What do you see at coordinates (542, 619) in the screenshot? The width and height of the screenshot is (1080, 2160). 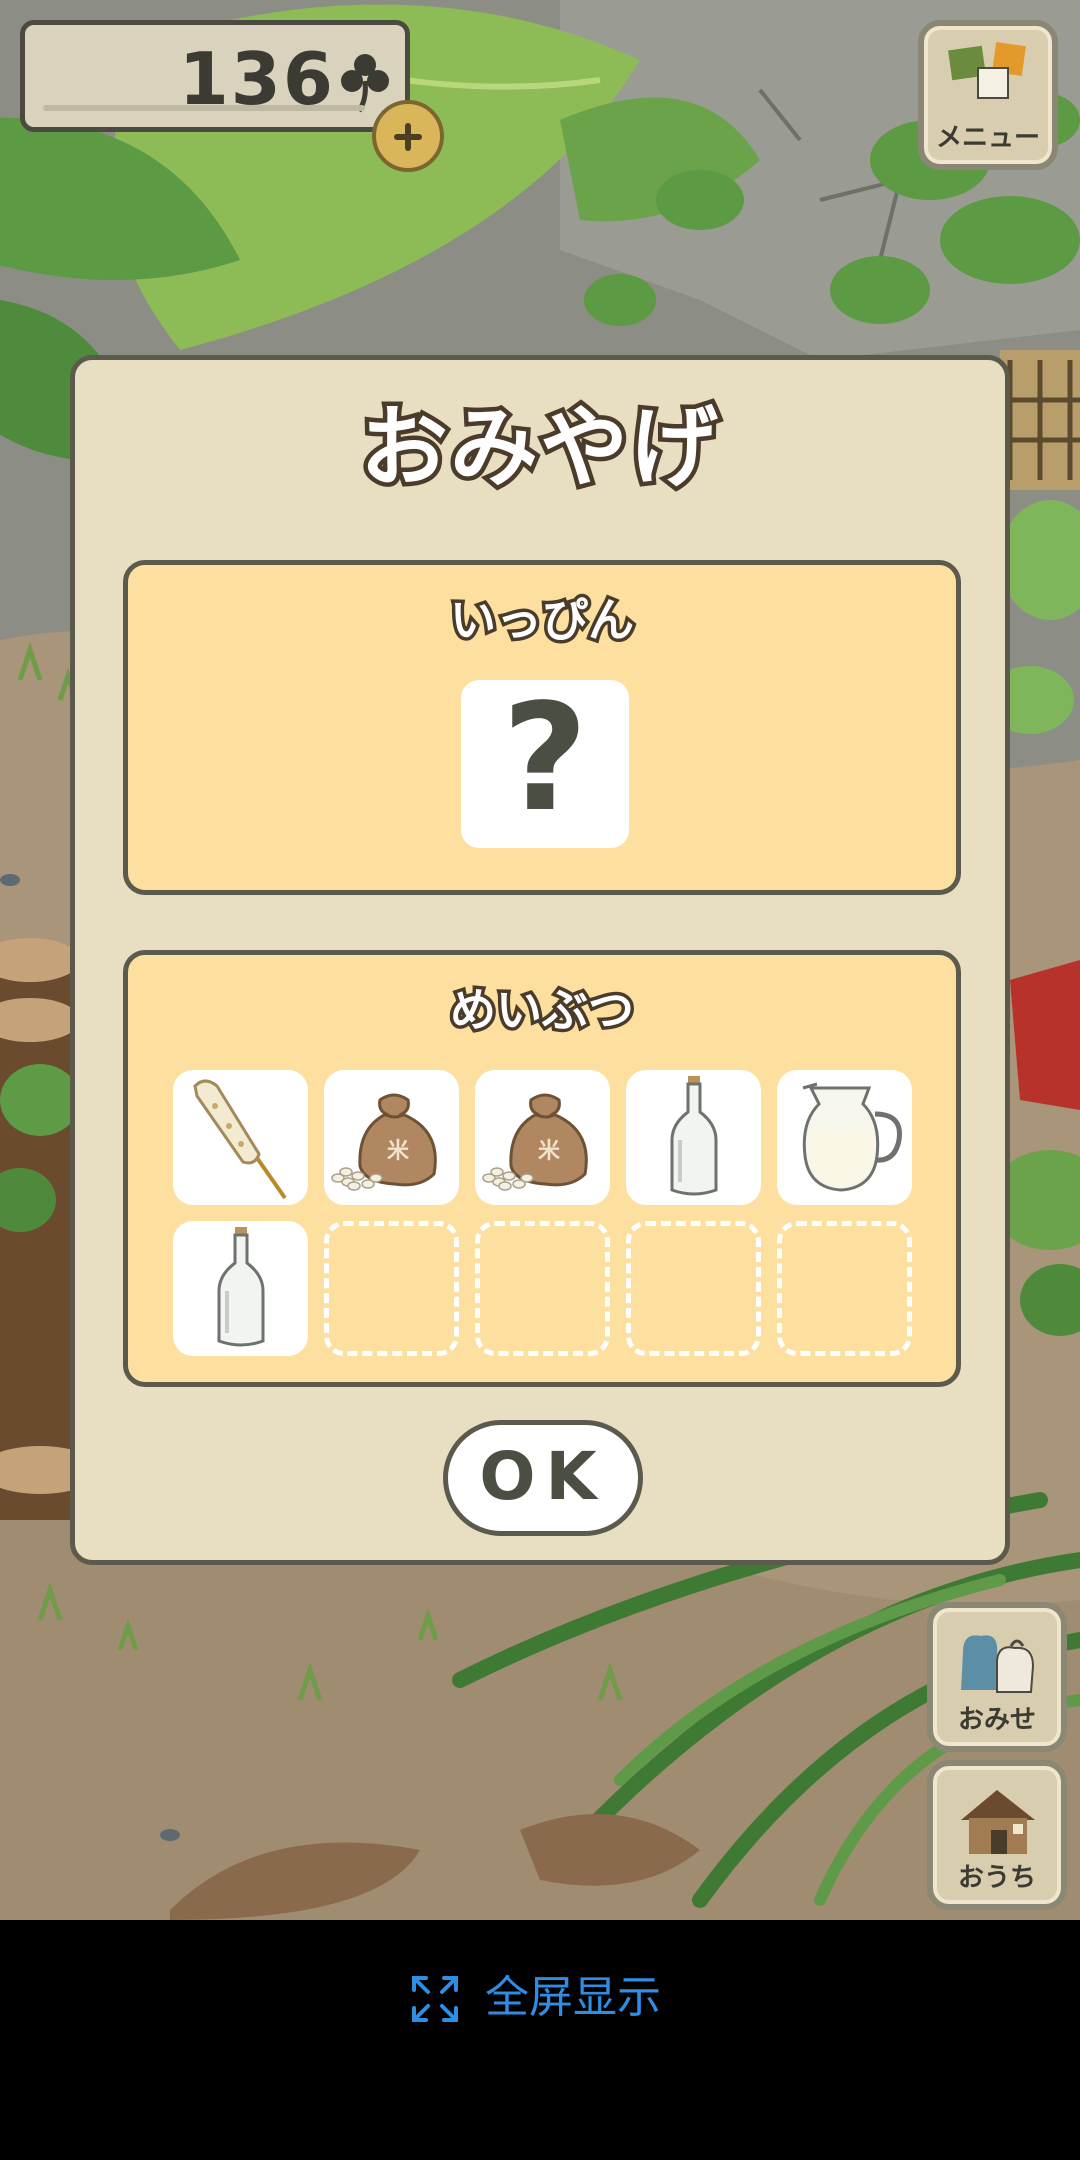 I see `special-panel-title: いっぴん` at bounding box center [542, 619].